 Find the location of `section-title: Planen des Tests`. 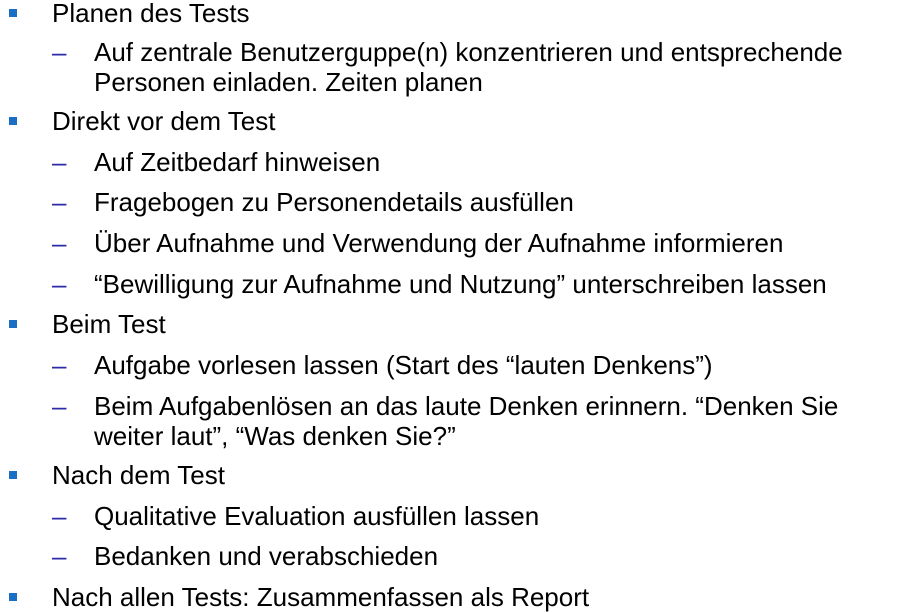

section-title: Planen des Tests is located at coordinates (151, 14).